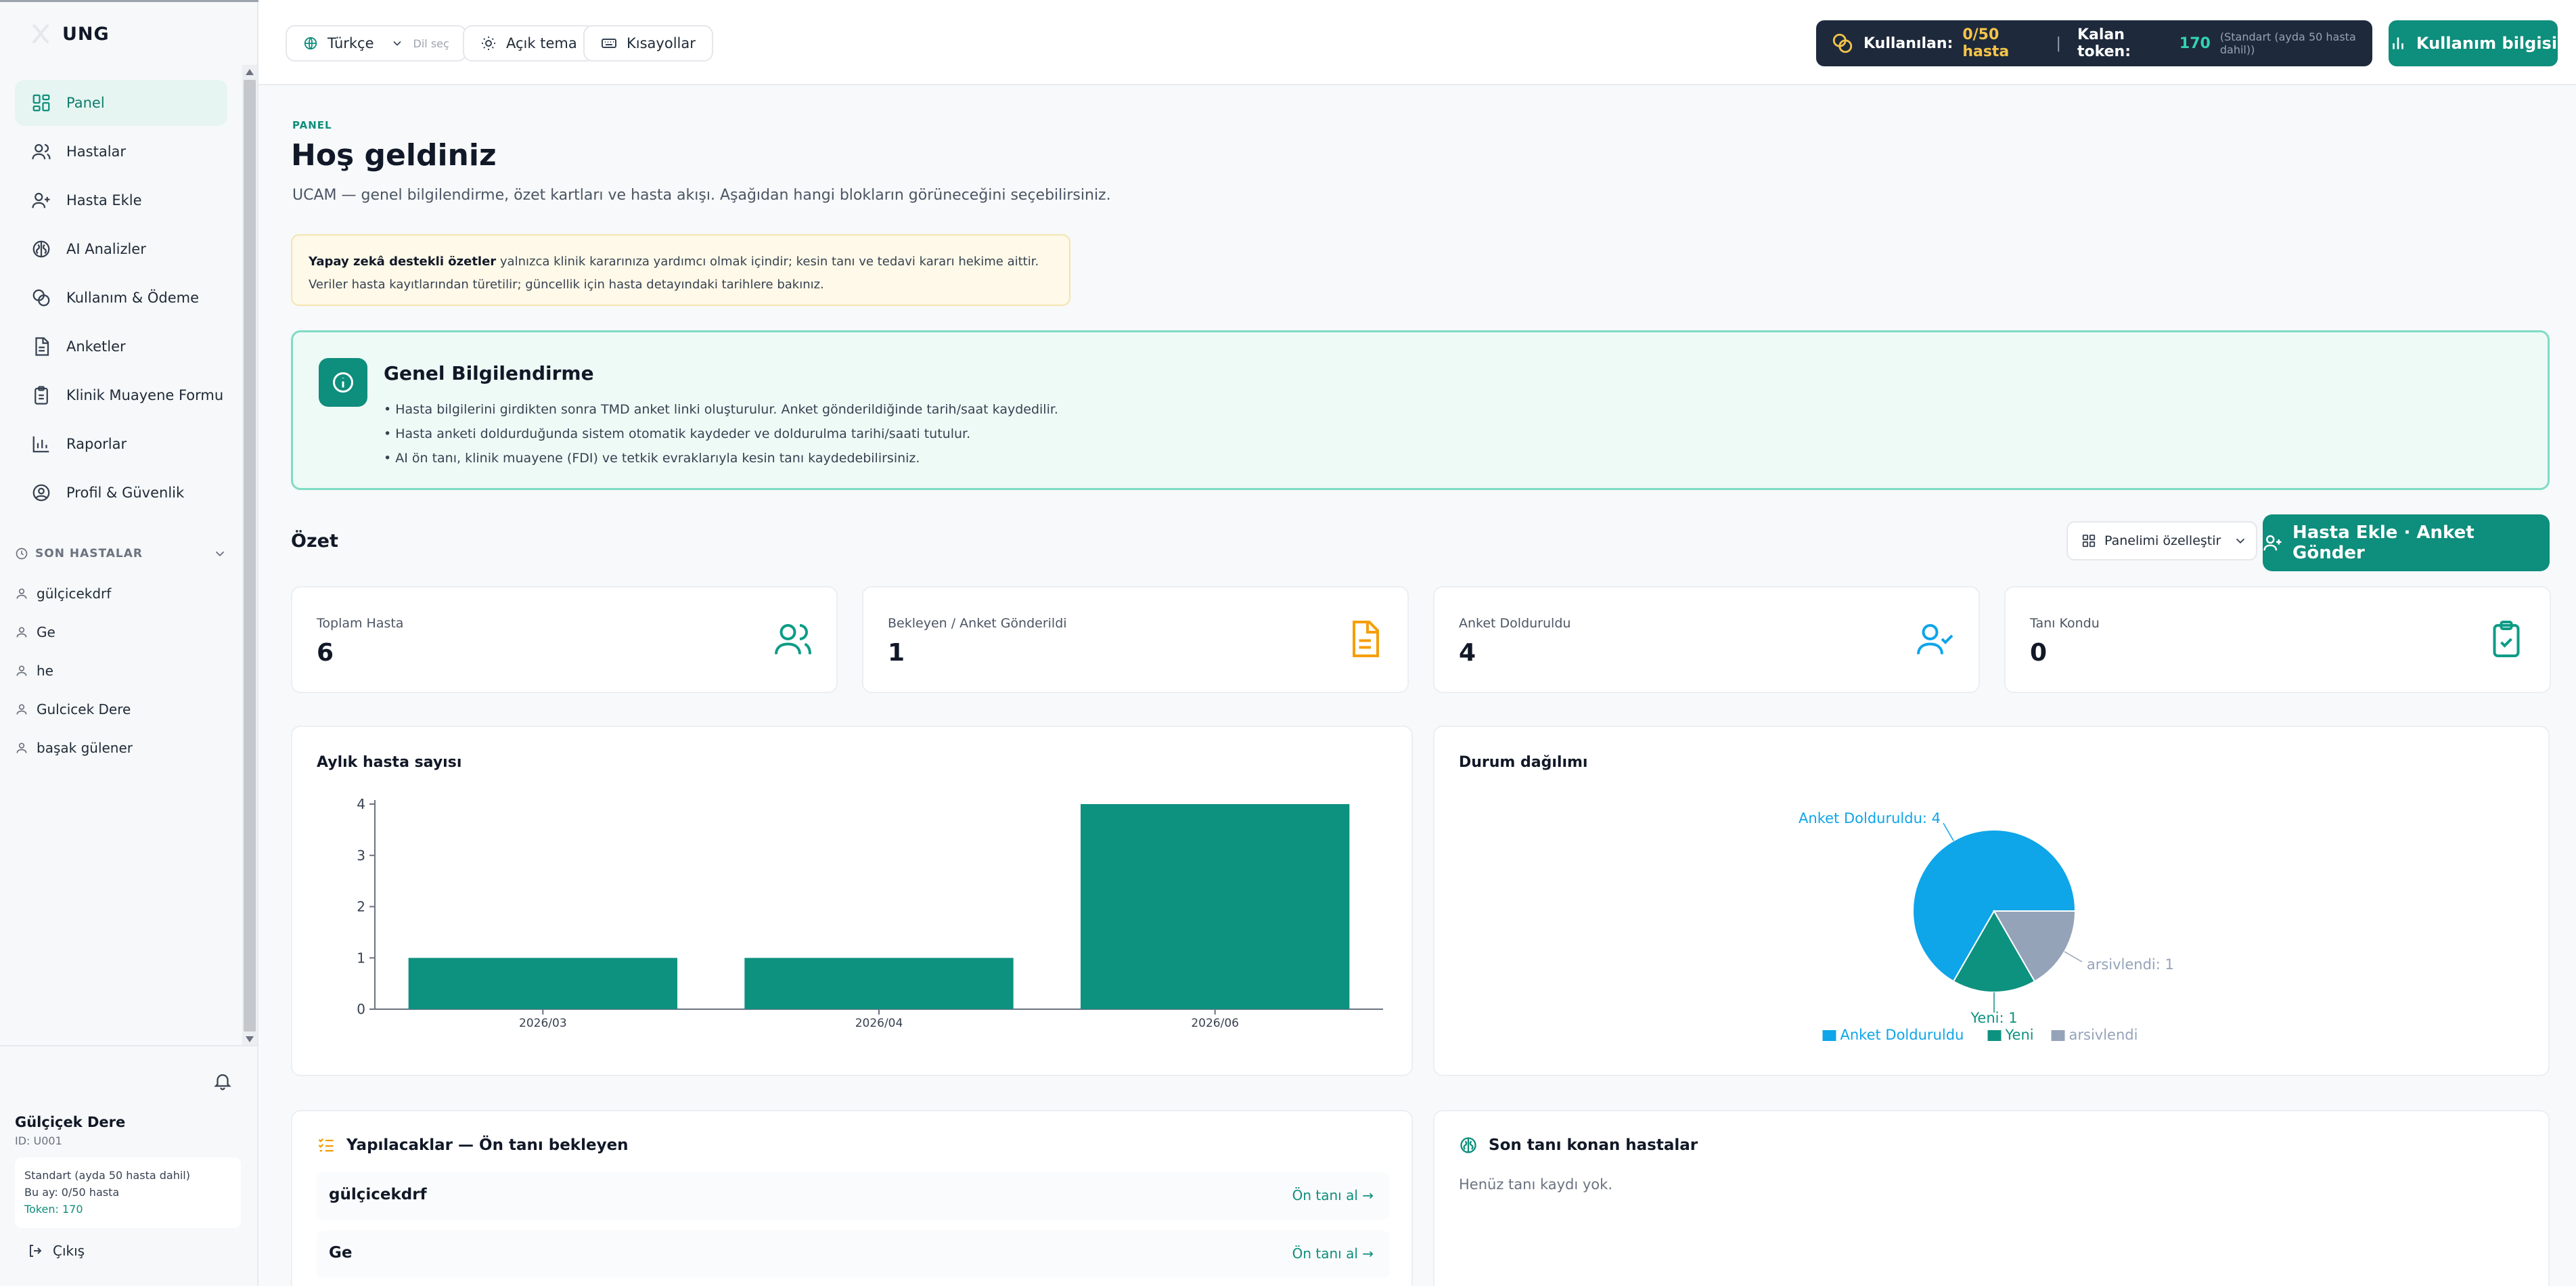  I want to click on legend-label: arsivlendi, so click(2103, 1035).